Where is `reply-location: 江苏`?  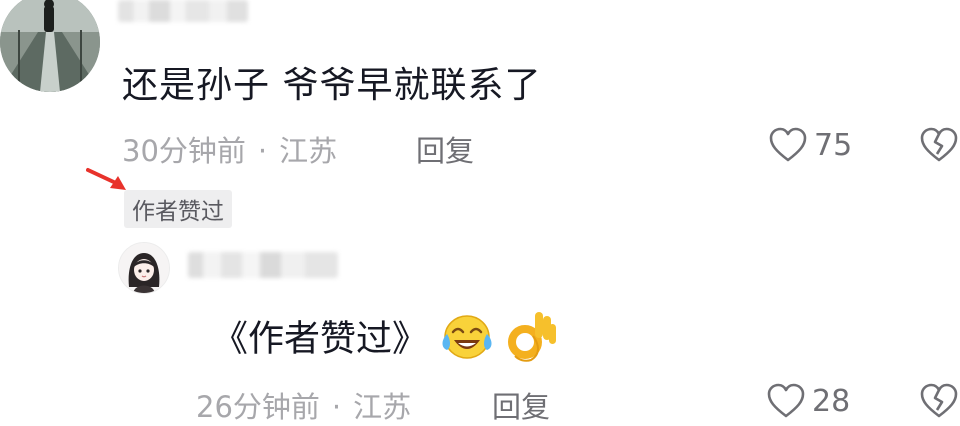 reply-location: 江苏 is located at coordinates (382, 407).